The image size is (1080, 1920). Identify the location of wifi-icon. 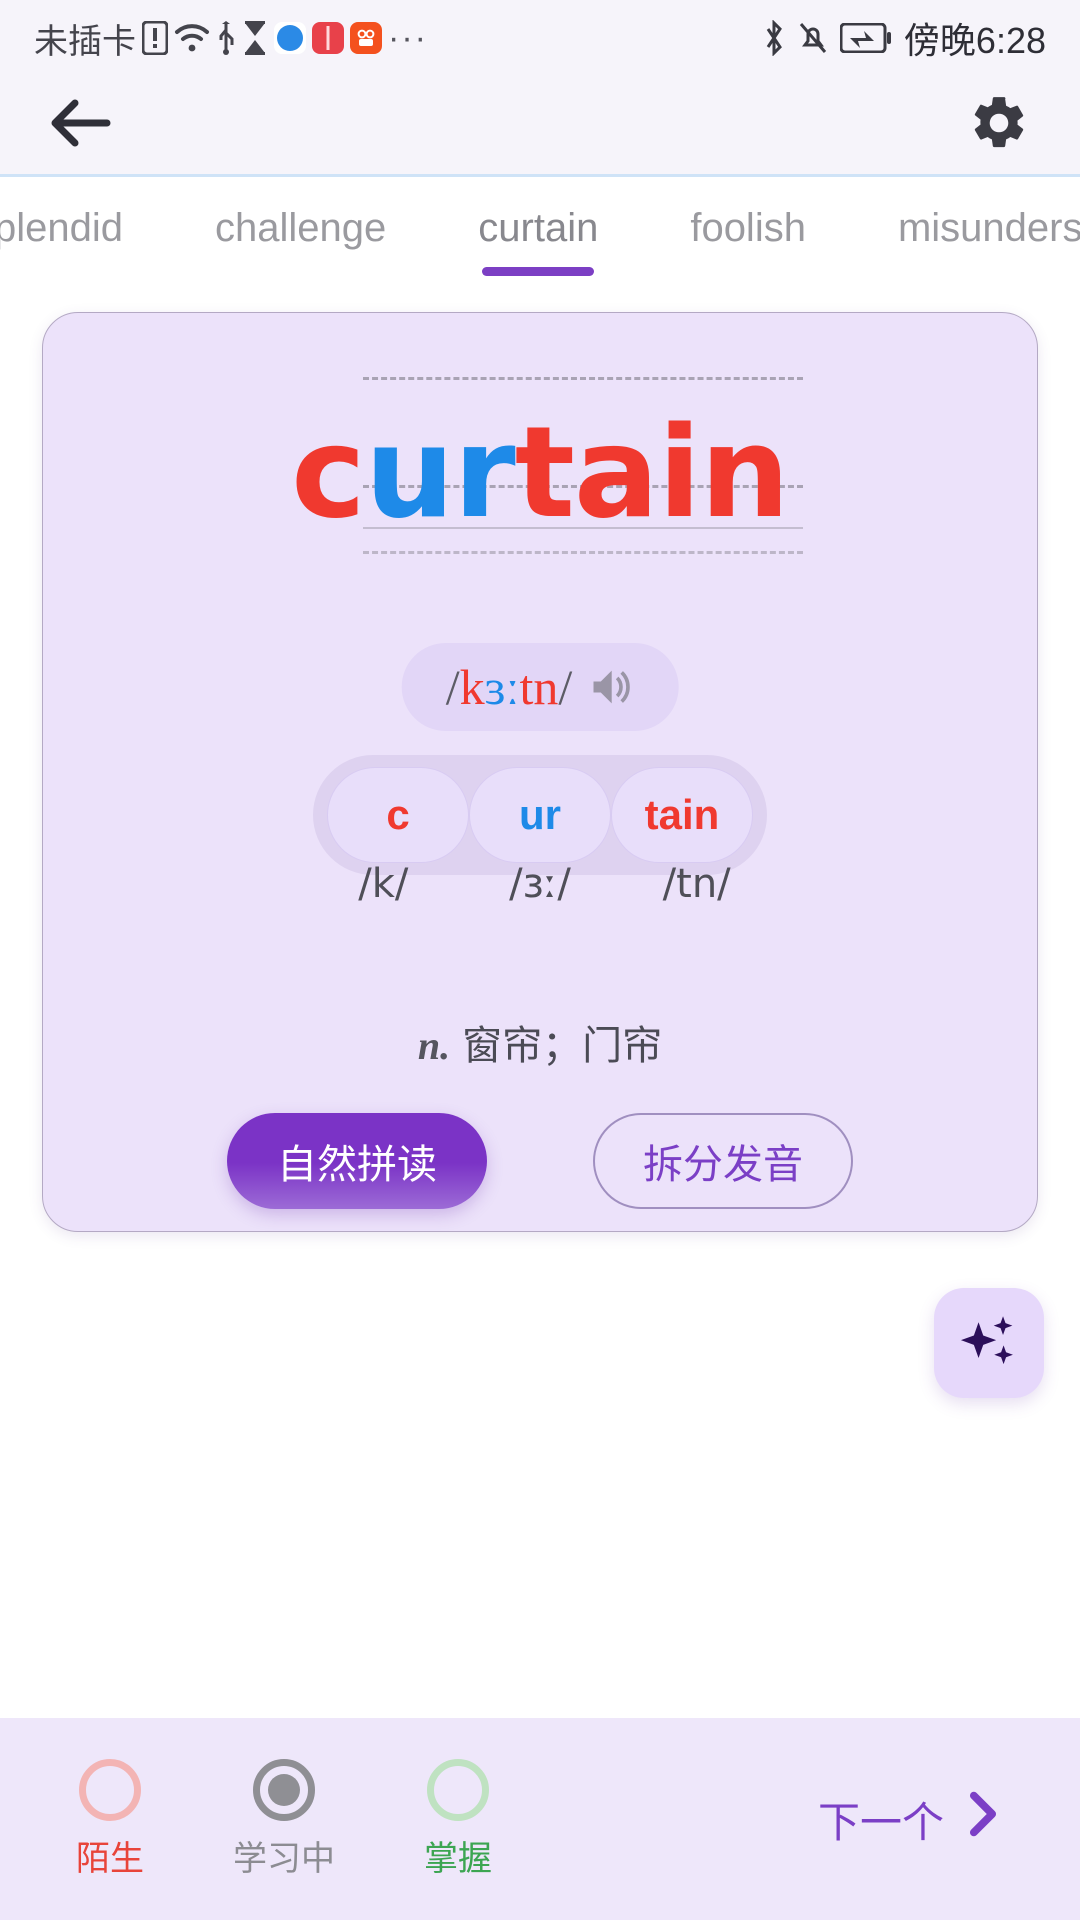
(192, 38).